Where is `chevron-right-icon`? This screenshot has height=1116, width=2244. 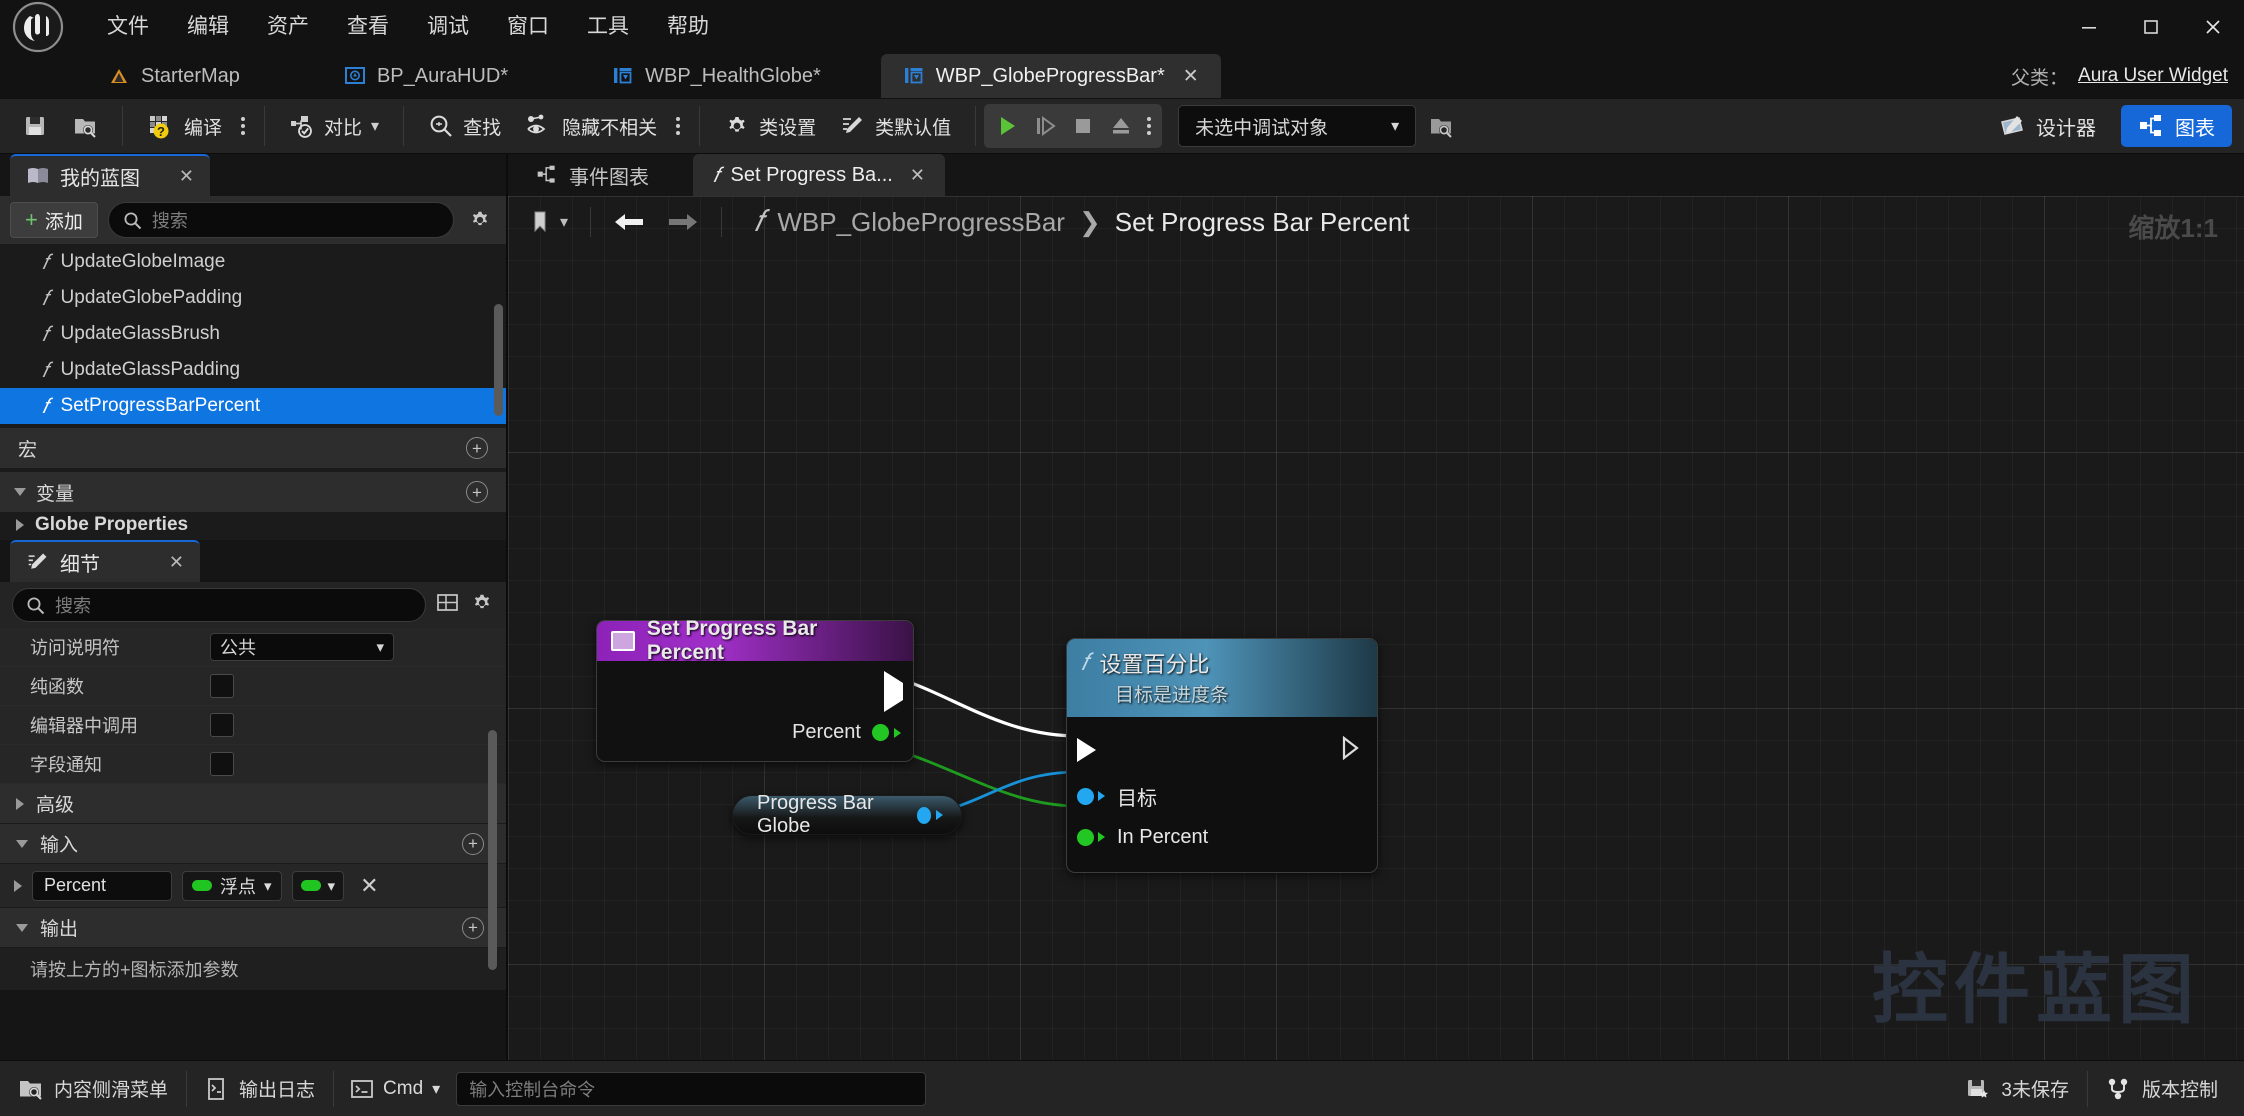
chevron-right-icon is located at coordinates (18, 885).